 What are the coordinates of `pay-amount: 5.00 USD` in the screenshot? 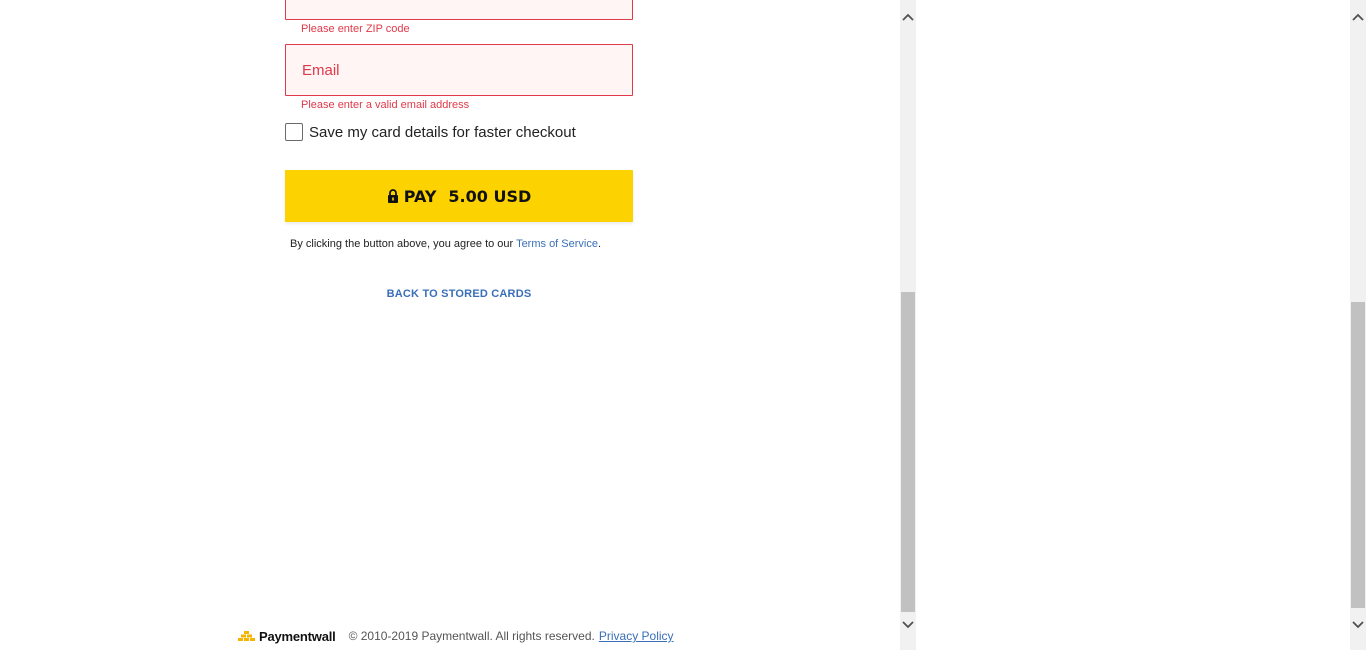 It's located at (490, 196).